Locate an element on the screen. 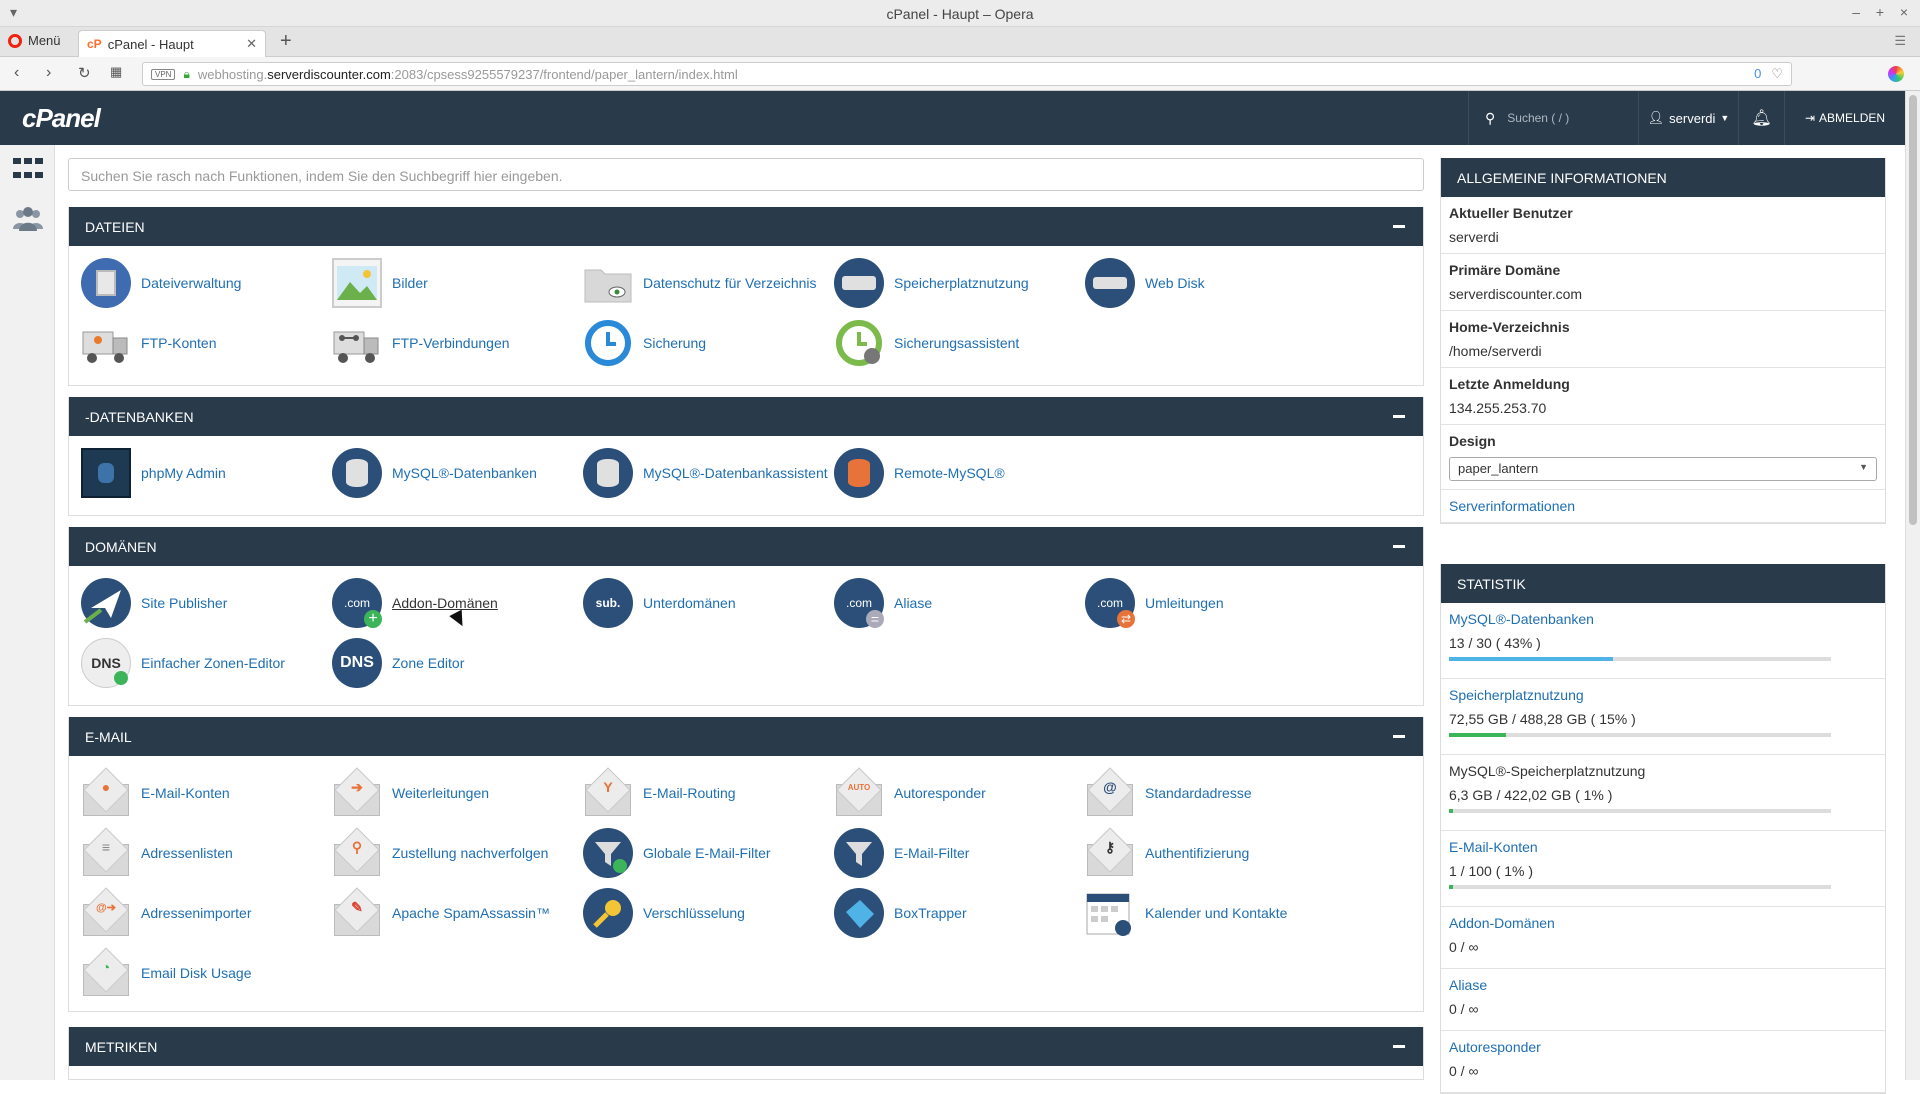 This screenshot has height=1094, width=1920. item-label: Remote-MySQL® is located at coordinates (949, 473).